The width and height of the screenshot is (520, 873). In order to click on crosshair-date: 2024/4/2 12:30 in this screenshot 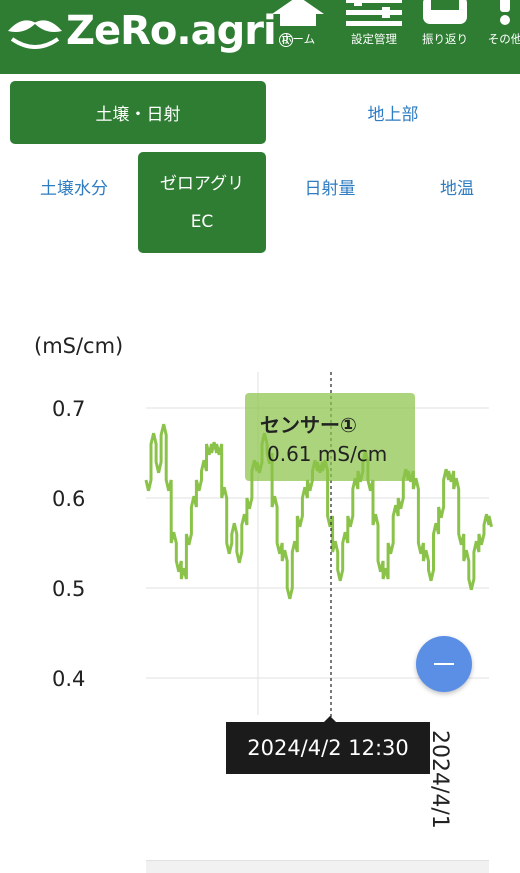, I will do `click(328, 748)`.